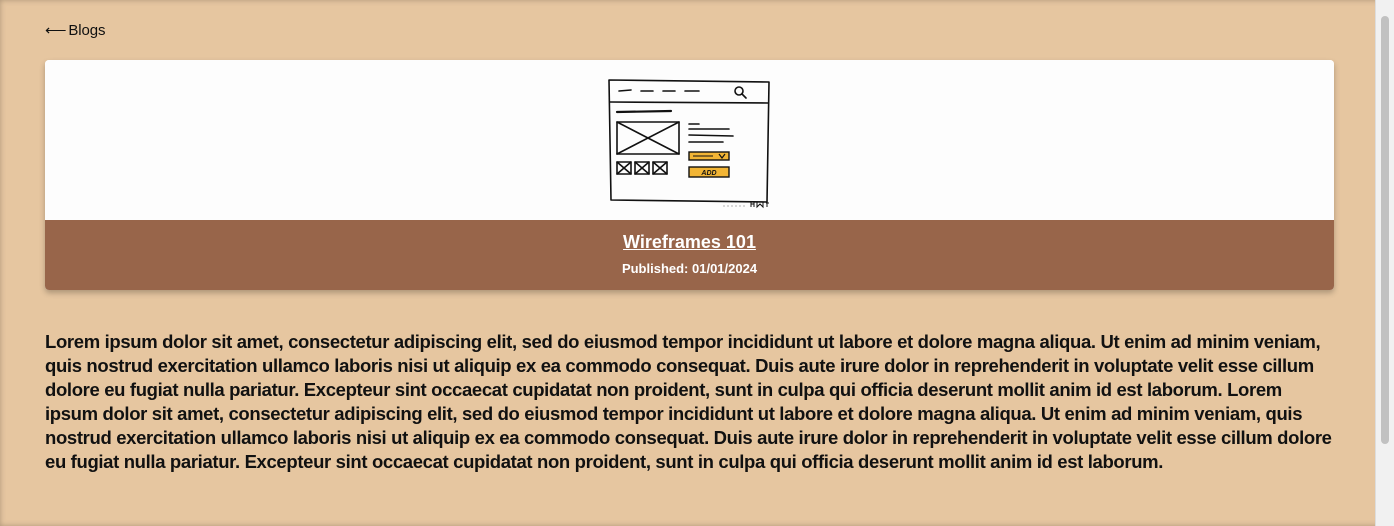 The width and height of the screenshot is (1394, 526). Describe the element at coordinates (689, 268) in the screenshot. I see `post-published-date: Published: 01/01/2024` at that location.